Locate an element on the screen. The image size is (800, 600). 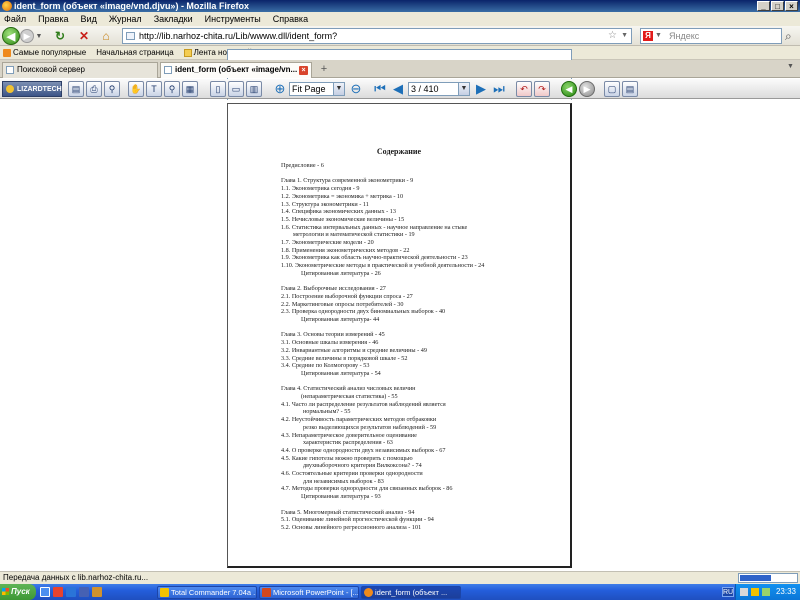
bookmark-most-visited: Самые популярные is located at coordinates (44, 52).